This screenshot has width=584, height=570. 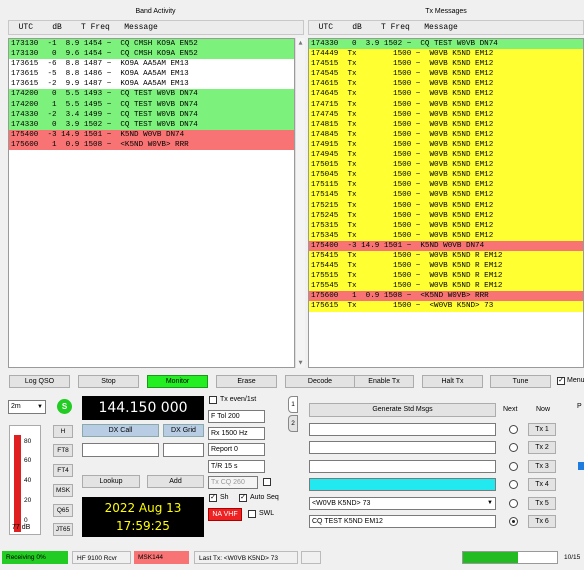 What do you see at coordinates (151, 145) in the screenshot?
I see `band-activity-row: 175600 1 0.9 1508 ~ <K5ND W0VB> RRR` at bounding box center [151, 145].